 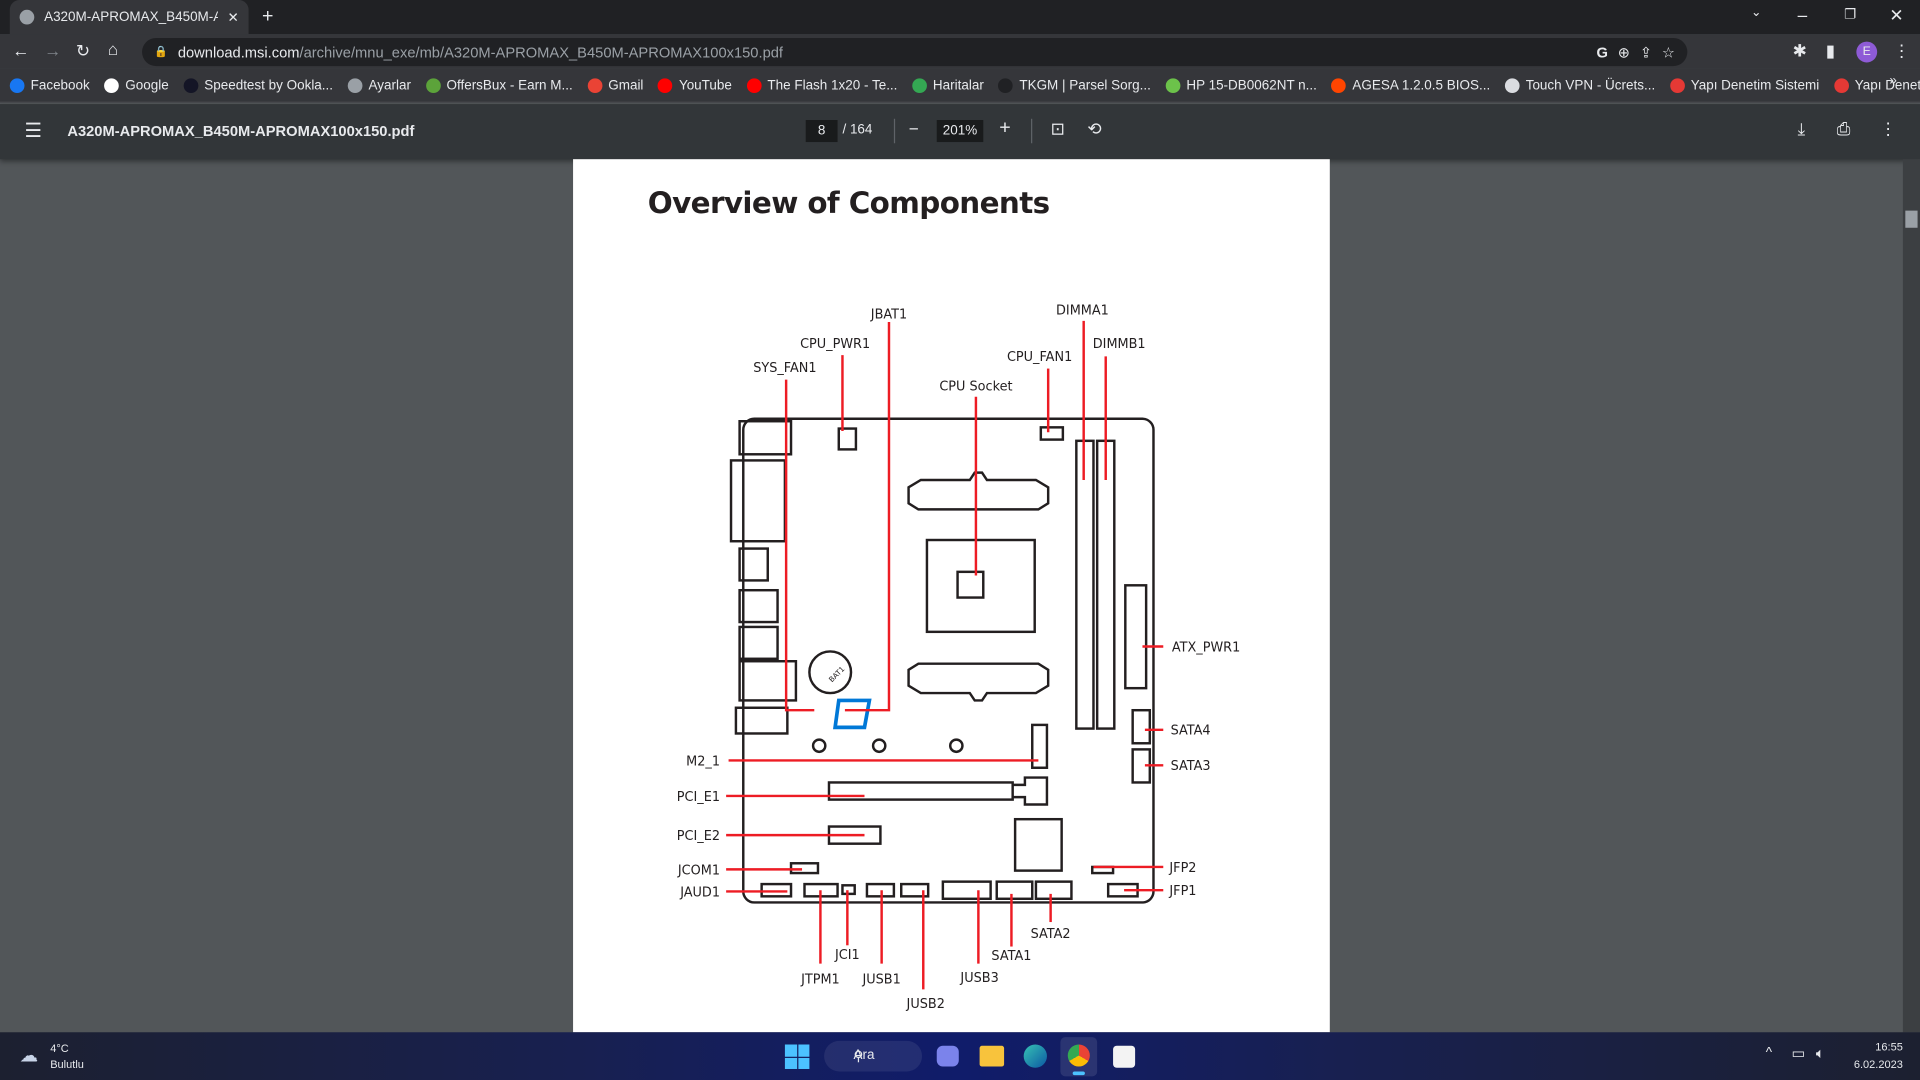 I want to click on chrome-icon, so click(x=1078, y=1055).